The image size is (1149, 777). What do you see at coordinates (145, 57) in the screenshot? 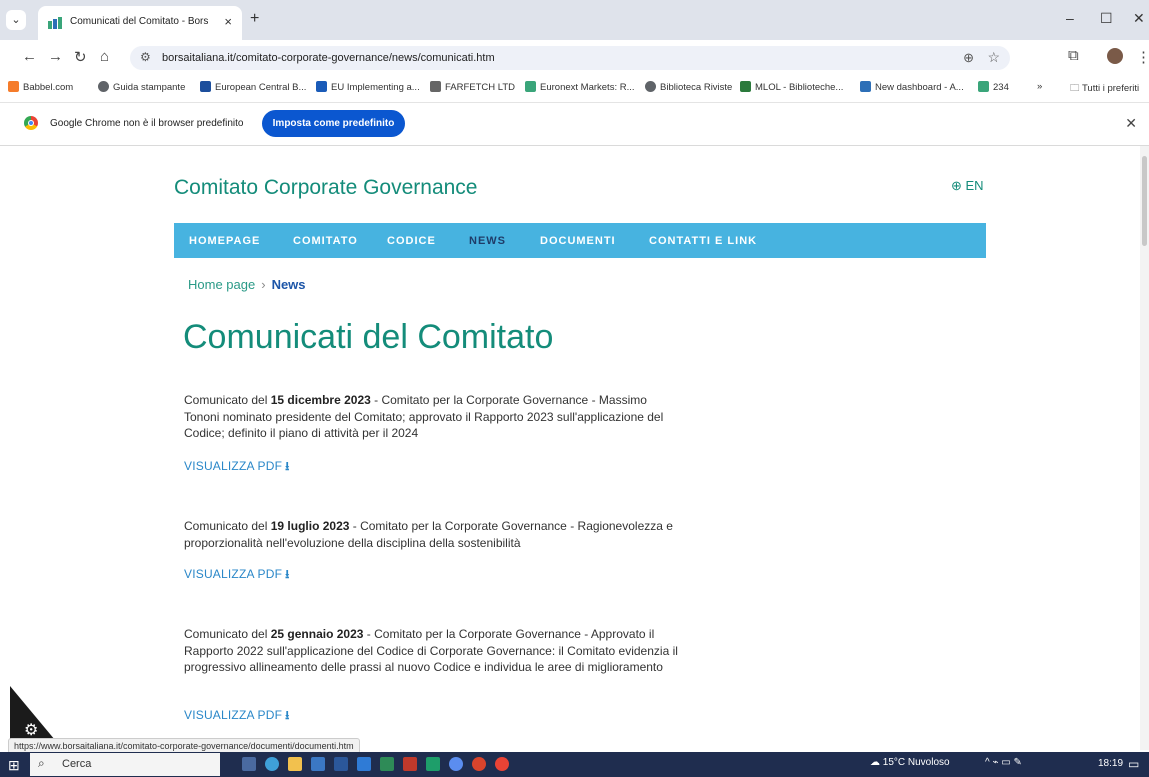
I see `site-info-icon: ⚙` at bounding box center [145, 57].